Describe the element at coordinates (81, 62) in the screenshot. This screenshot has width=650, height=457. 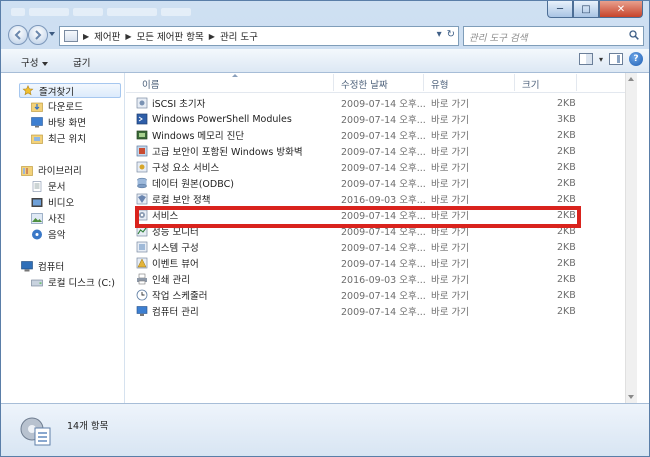
I see `burn-button: 굽기` at that location.